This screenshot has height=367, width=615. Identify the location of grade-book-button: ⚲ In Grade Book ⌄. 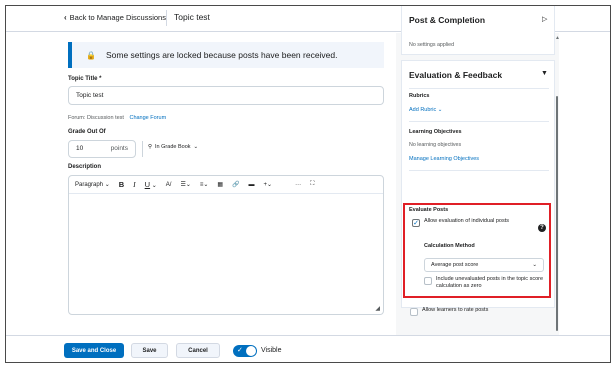
(173, 147).